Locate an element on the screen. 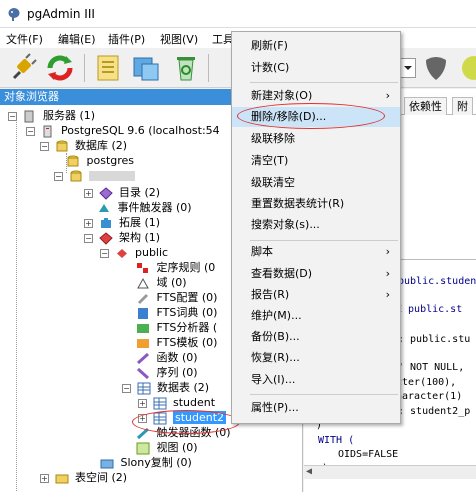 The width and height of the screenshot is (476, 492). horizontal-scrollbar: ◀ is located at coordinates (390, 472).